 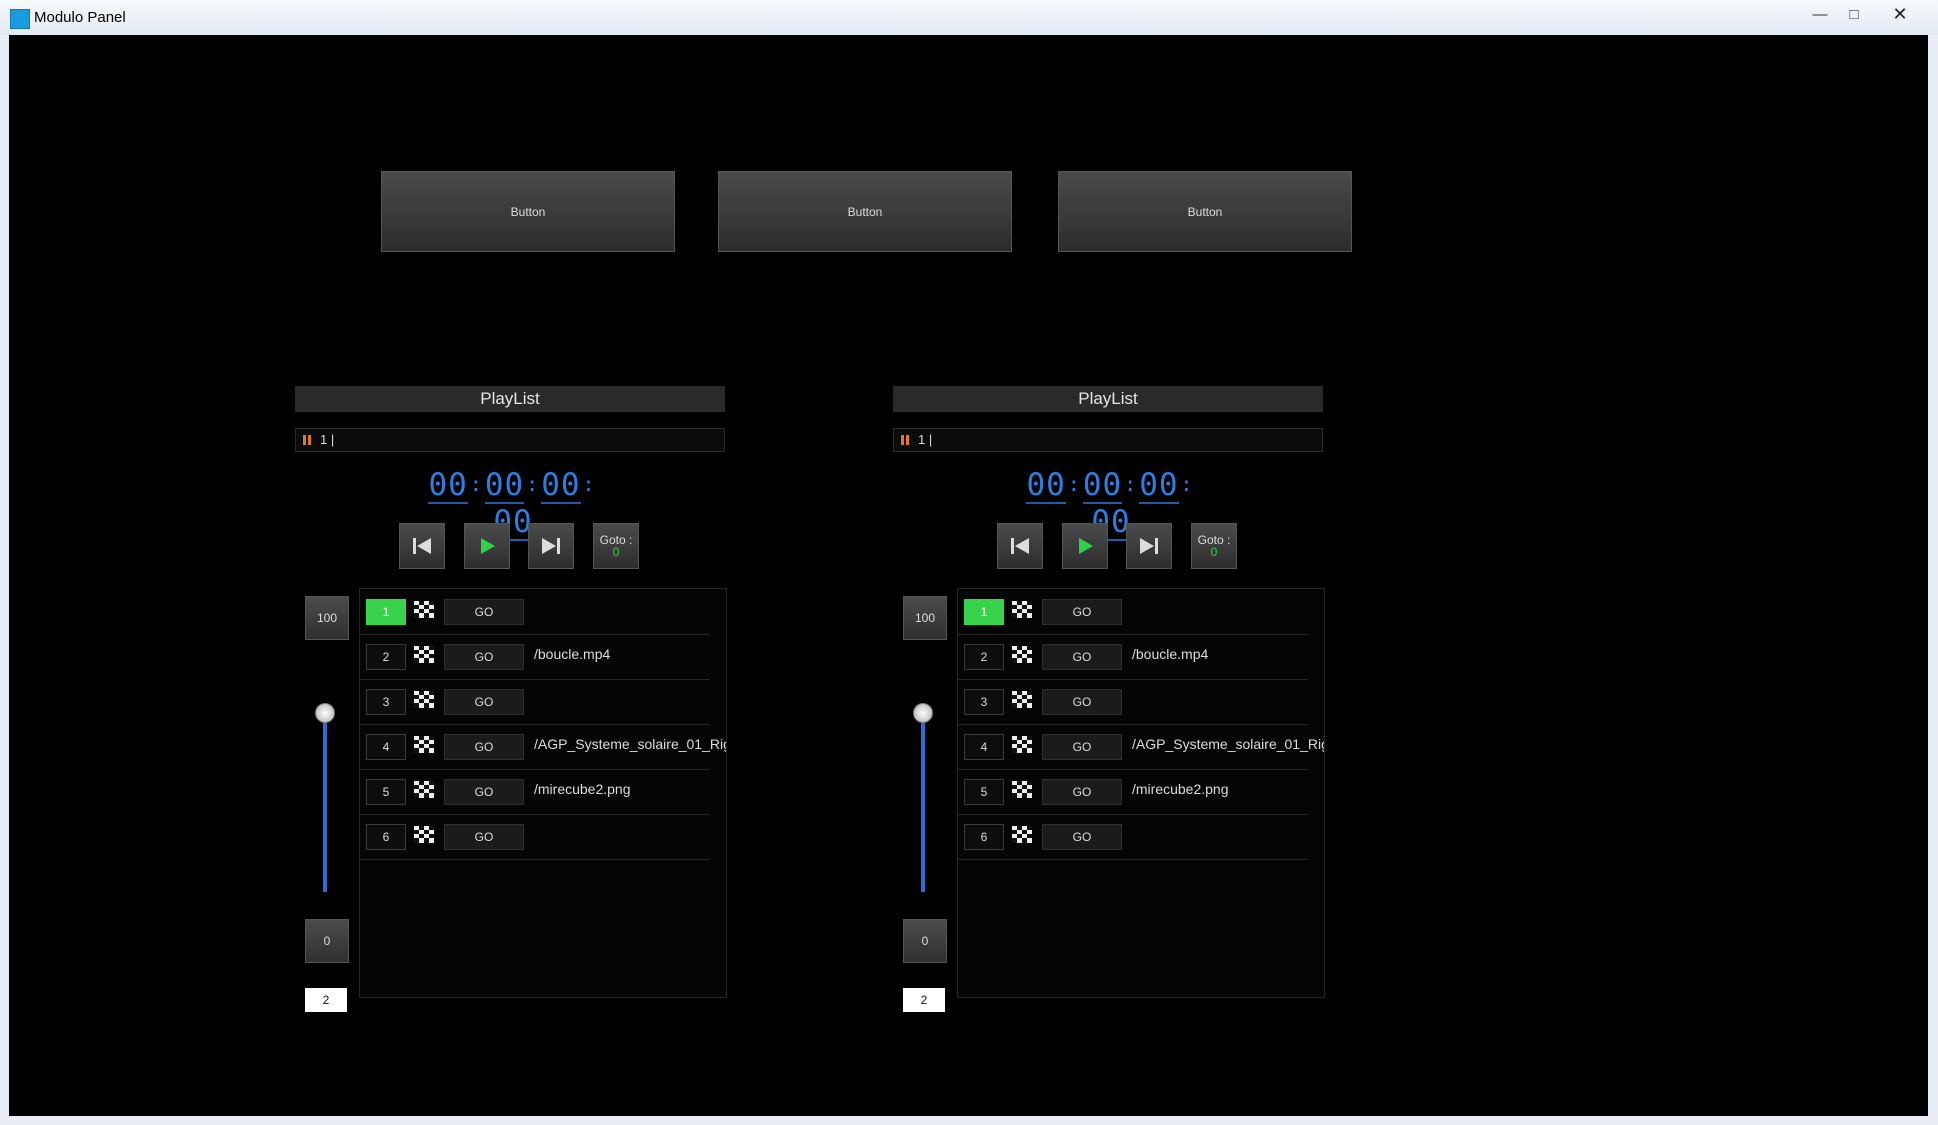 I want to click on playlist-status: 1 |, so click(x=510, y=440).